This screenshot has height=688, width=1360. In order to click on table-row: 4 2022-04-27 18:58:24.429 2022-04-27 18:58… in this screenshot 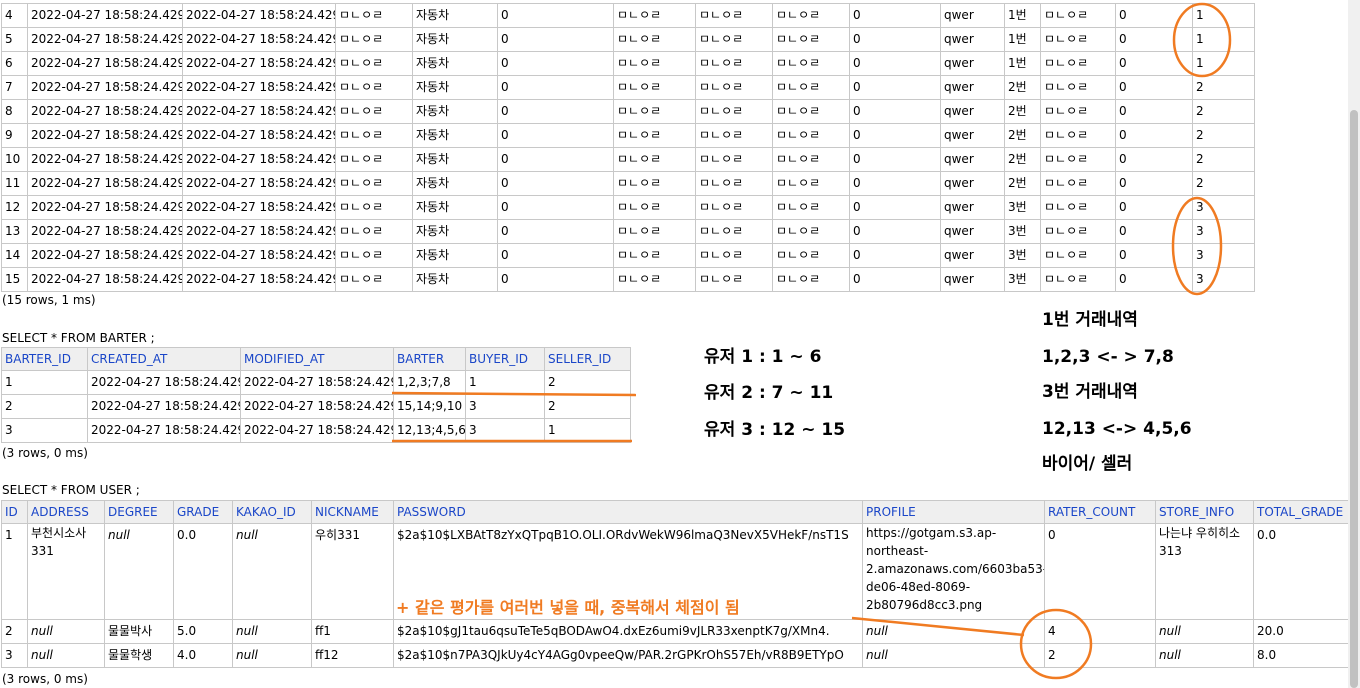, I will do `click(628, 15)`.